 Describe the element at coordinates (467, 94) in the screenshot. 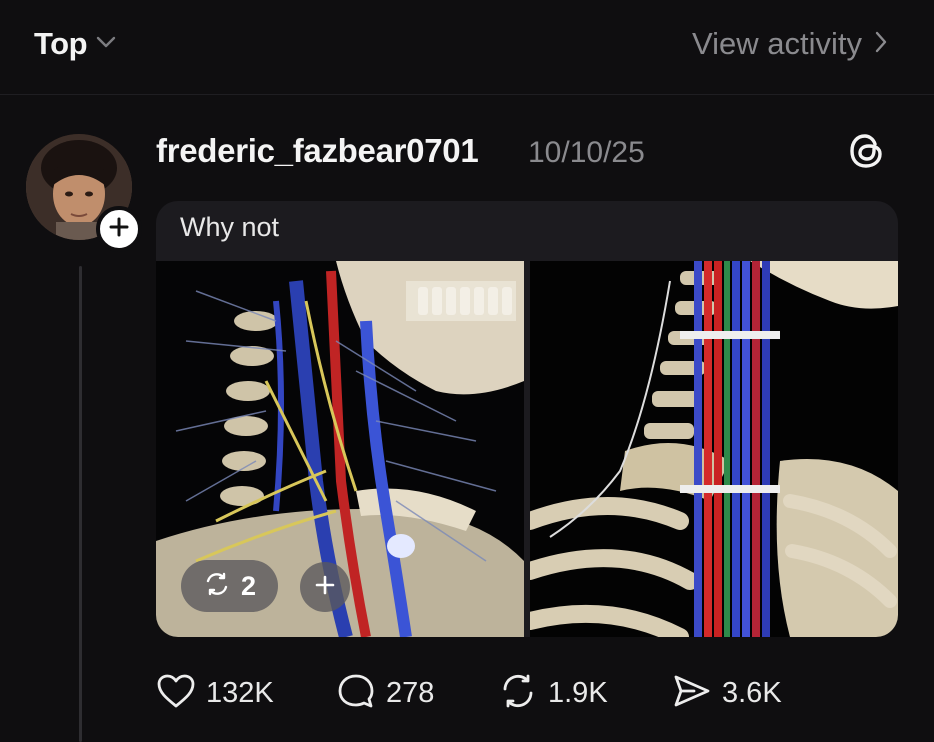

I see `header-divider` at that location.